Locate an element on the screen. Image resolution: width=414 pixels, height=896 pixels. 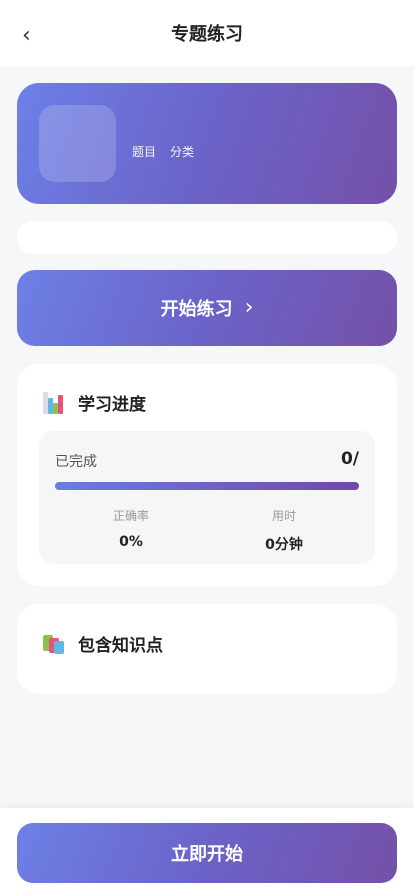
knowledge-title: 包含知识点 is located at coordinates (120, 646).